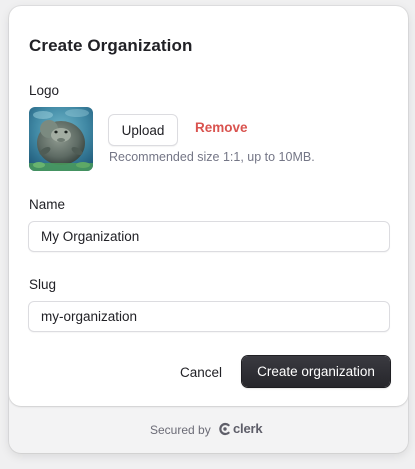 This screenshot has width=415, height=469. I want to click on clerk-logo-icon, so click(225, 429).